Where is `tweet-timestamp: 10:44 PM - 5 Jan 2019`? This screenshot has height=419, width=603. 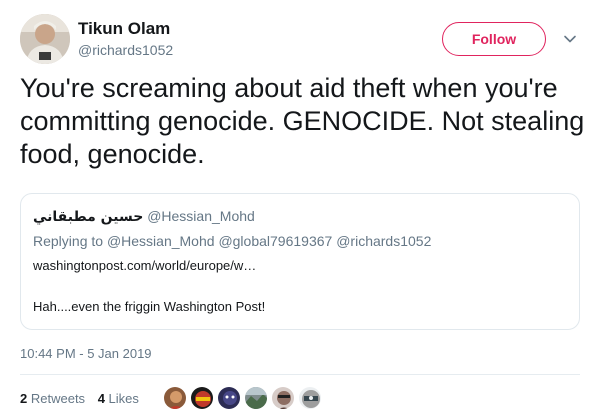 tweet-timestamp: 10:44 PM - 5 Jan 2019 is located at coordinates (86, 354).